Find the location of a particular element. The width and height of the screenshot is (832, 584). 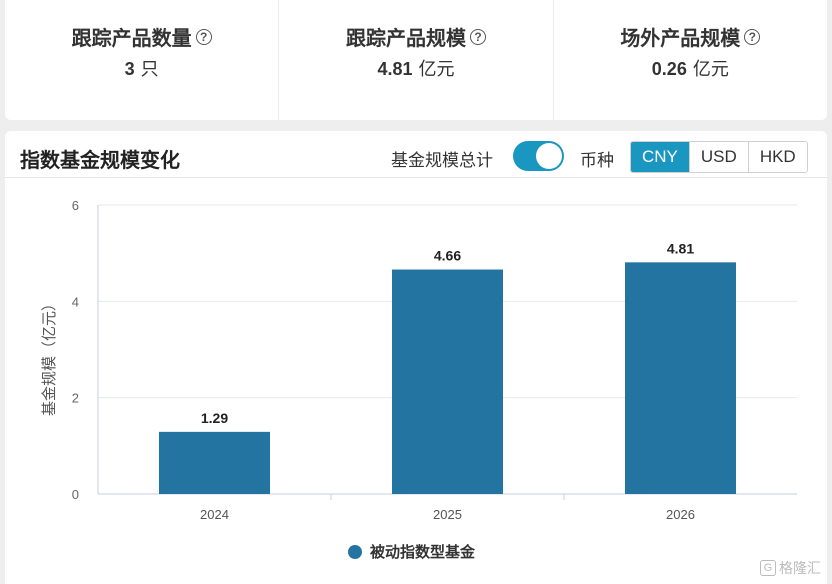

stat-title: 场外产品规模 is located at coordinates (680, 39).